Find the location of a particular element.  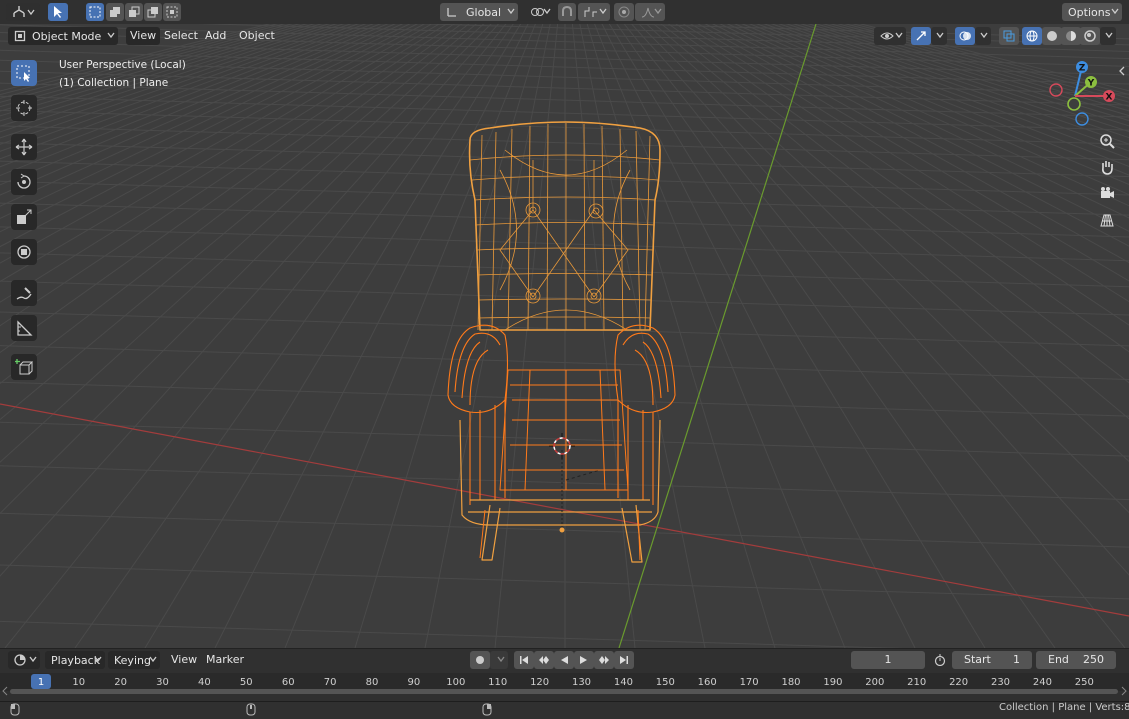

tool-scale is located at coordinates (24, 217).